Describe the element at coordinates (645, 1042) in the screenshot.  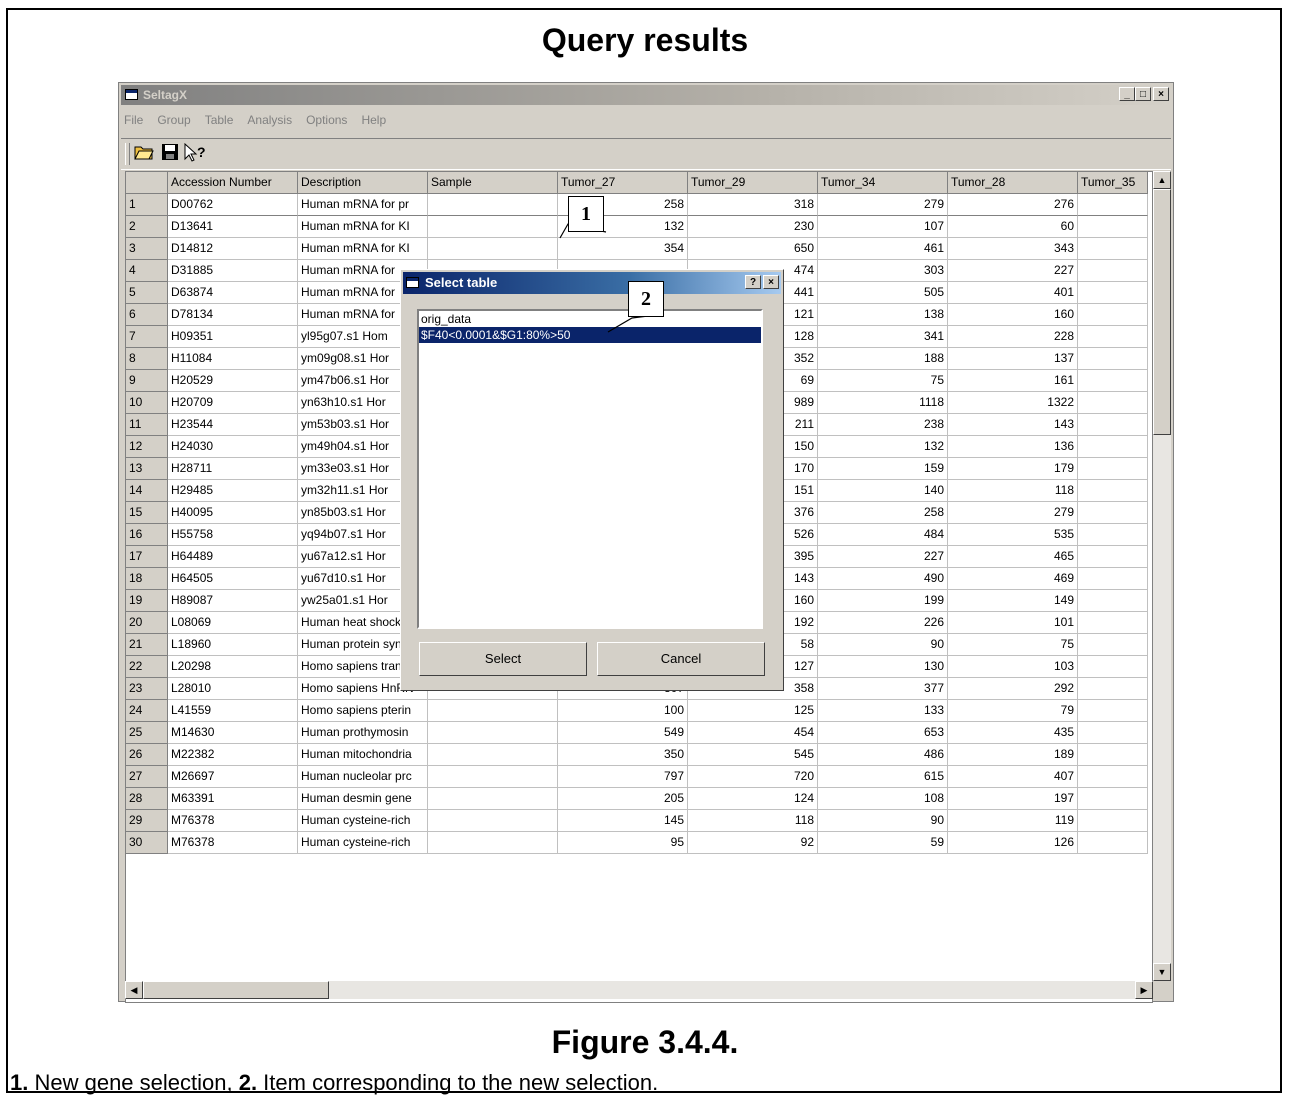
I see `figure-label: Figure 3.4.4.` at that location.